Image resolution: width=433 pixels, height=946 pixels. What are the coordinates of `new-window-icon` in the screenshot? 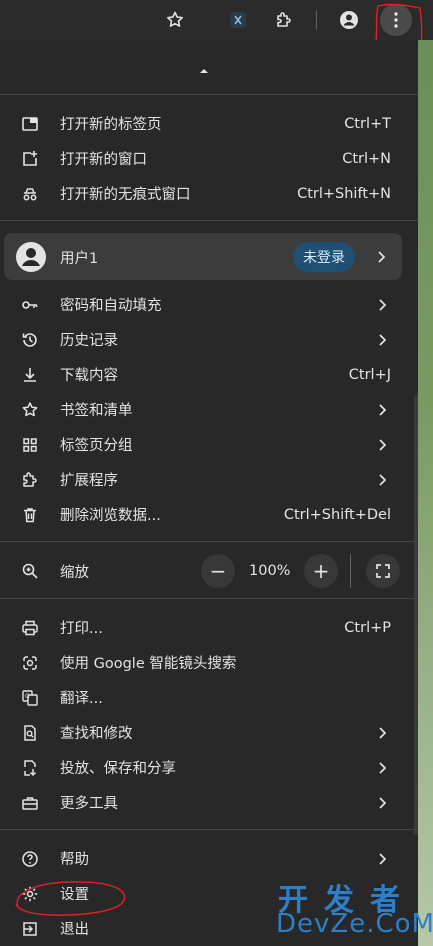 It's located at (30, 159).